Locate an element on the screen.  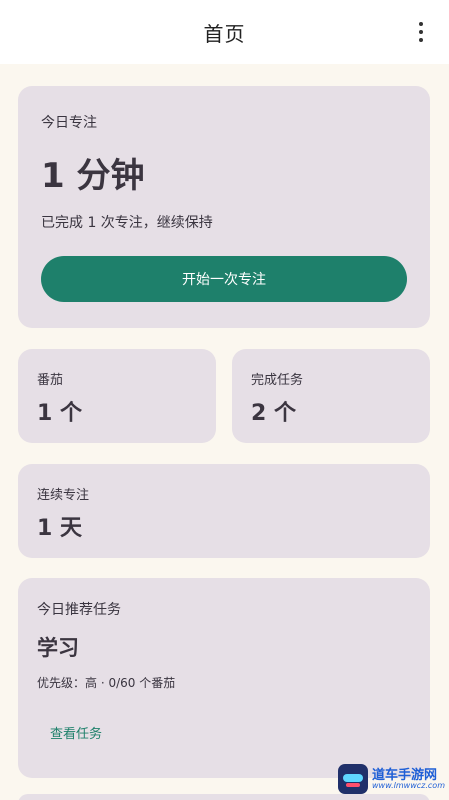
view-task-button: 查看任务 is located at coordinates (76, 732).